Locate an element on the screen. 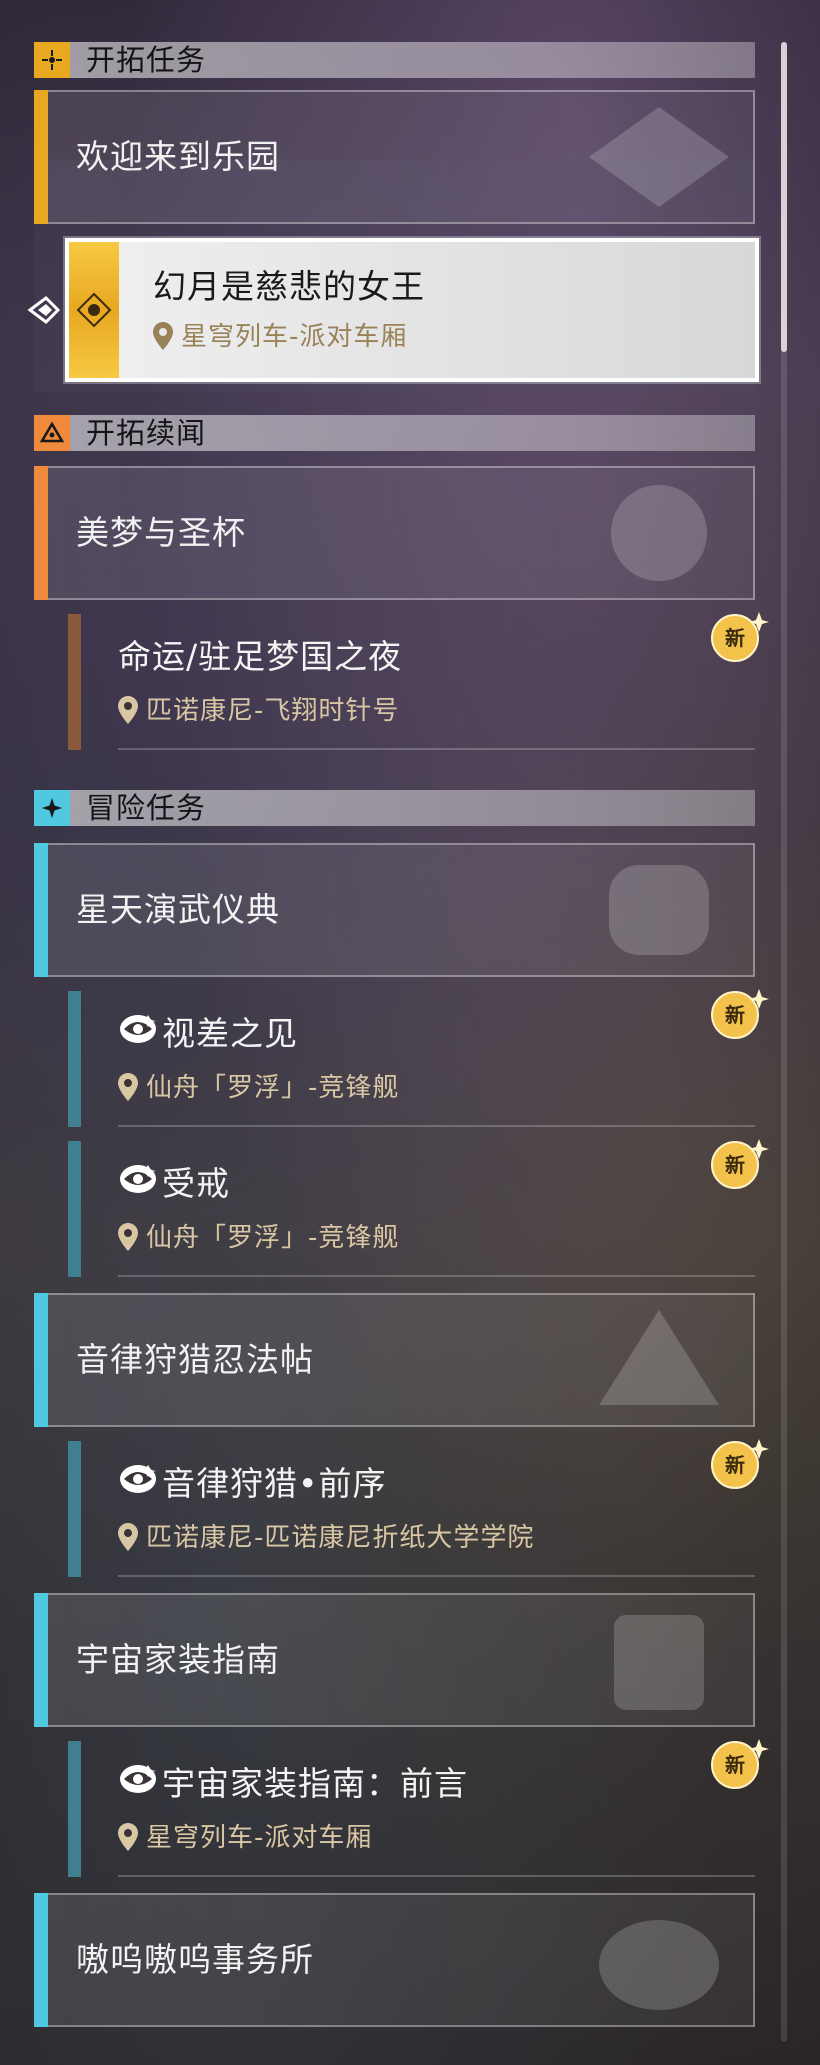 This screenshot has width=820, height=2065. mission-group-title: 美梦与圣杯 is located at coordinates (161, 532).